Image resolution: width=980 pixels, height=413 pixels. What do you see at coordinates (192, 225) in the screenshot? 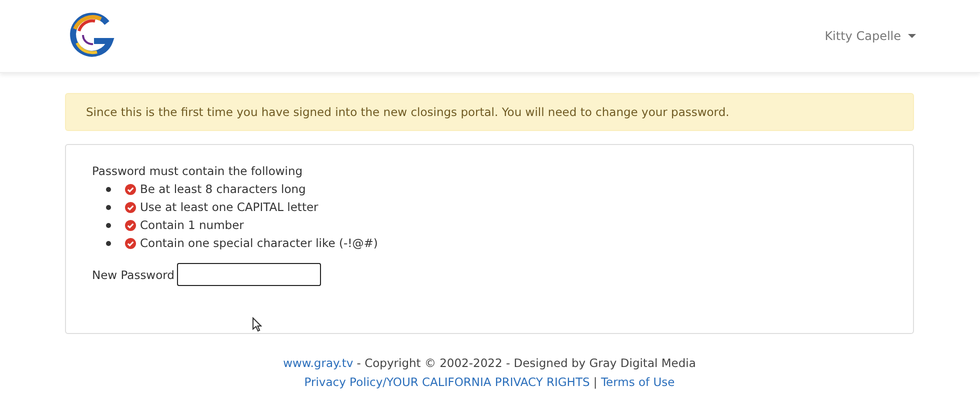
I see `requirement-text: Contain 1 number` at bounding box center [192, 225].